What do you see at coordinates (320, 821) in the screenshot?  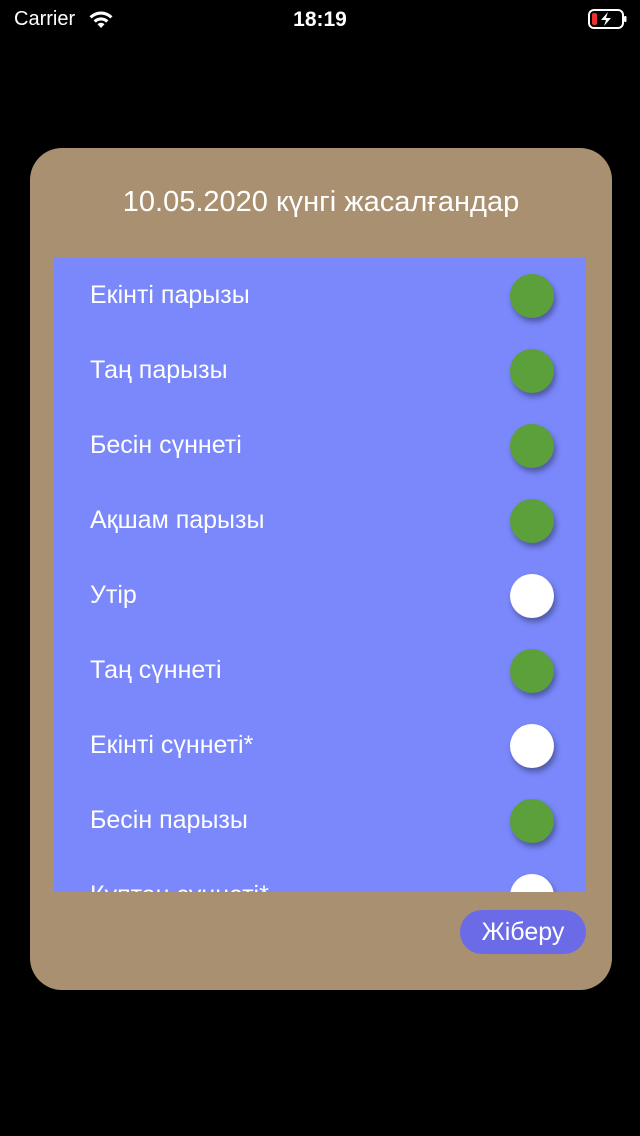 I see `list-item: Бесін парызы` at bounding box center [320, 821].